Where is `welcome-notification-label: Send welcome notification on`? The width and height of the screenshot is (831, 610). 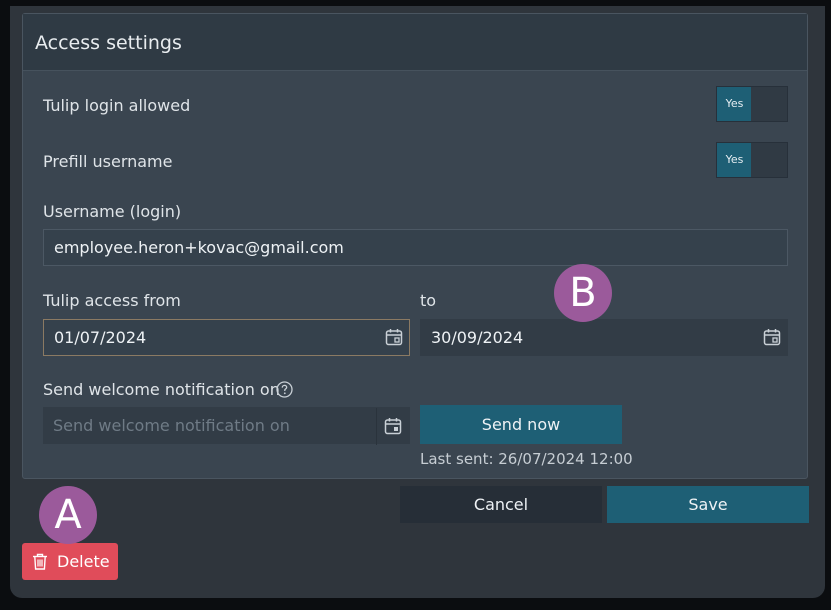 welcome-notification-label: Send welcome notification on is located at coordinates (161, 389).